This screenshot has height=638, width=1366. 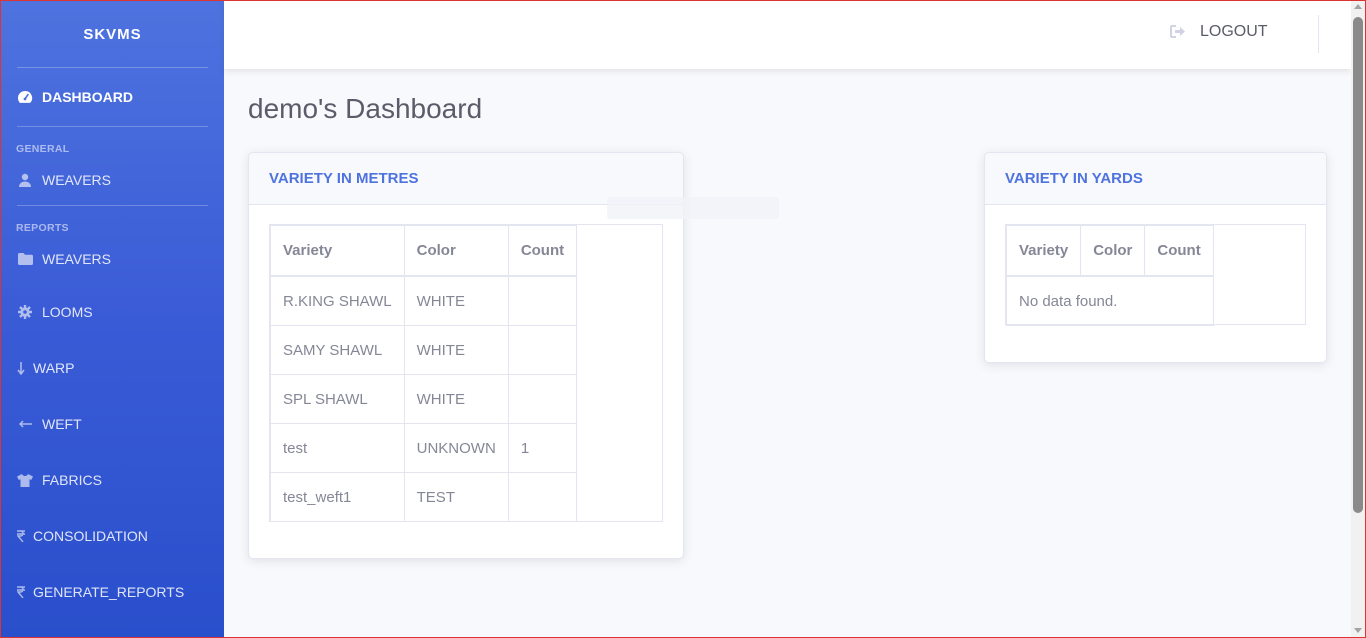 What do you see at coordinates (112, 259) in the screenshot?
I see `sidebar-item-weavers: WEAVERS` at bounding box center [112, 259].